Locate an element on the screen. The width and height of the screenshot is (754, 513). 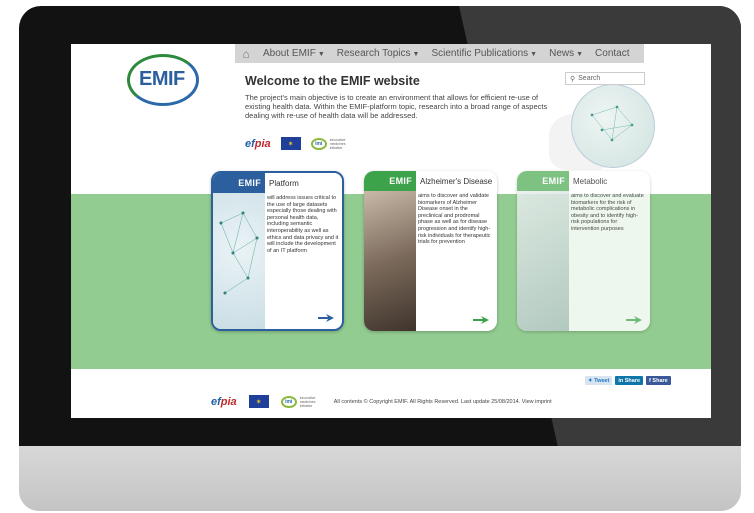
page-title: Welcome to the EMIF website is located at coordinates (332, 81).